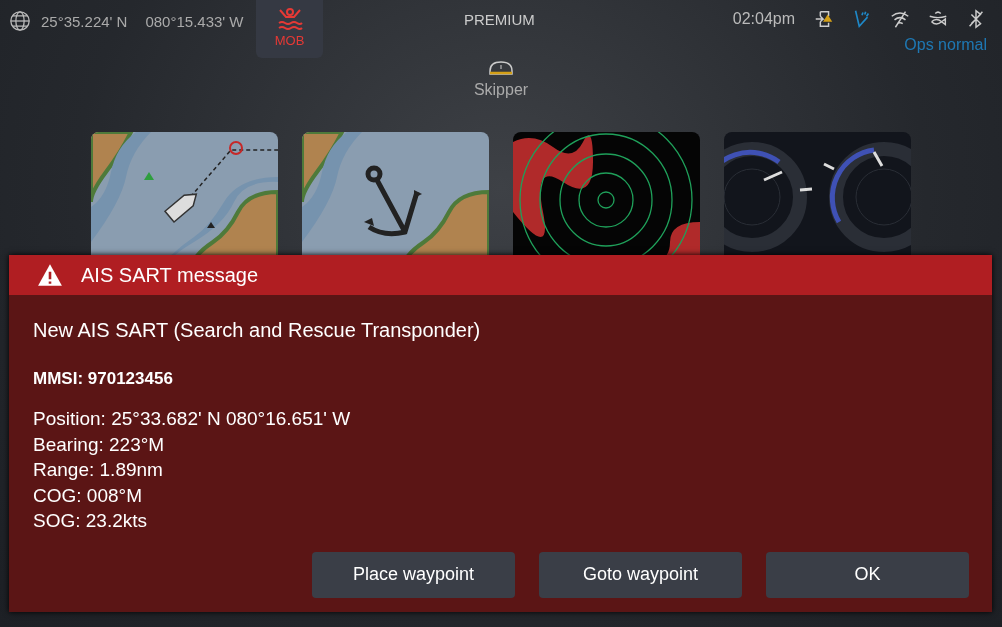  What do you see at coordinates (192, 419) in the screenshot?
I see `detail-line: Position: 25°33.682' N 080°16.651' W` at bounding box center [192, 419].